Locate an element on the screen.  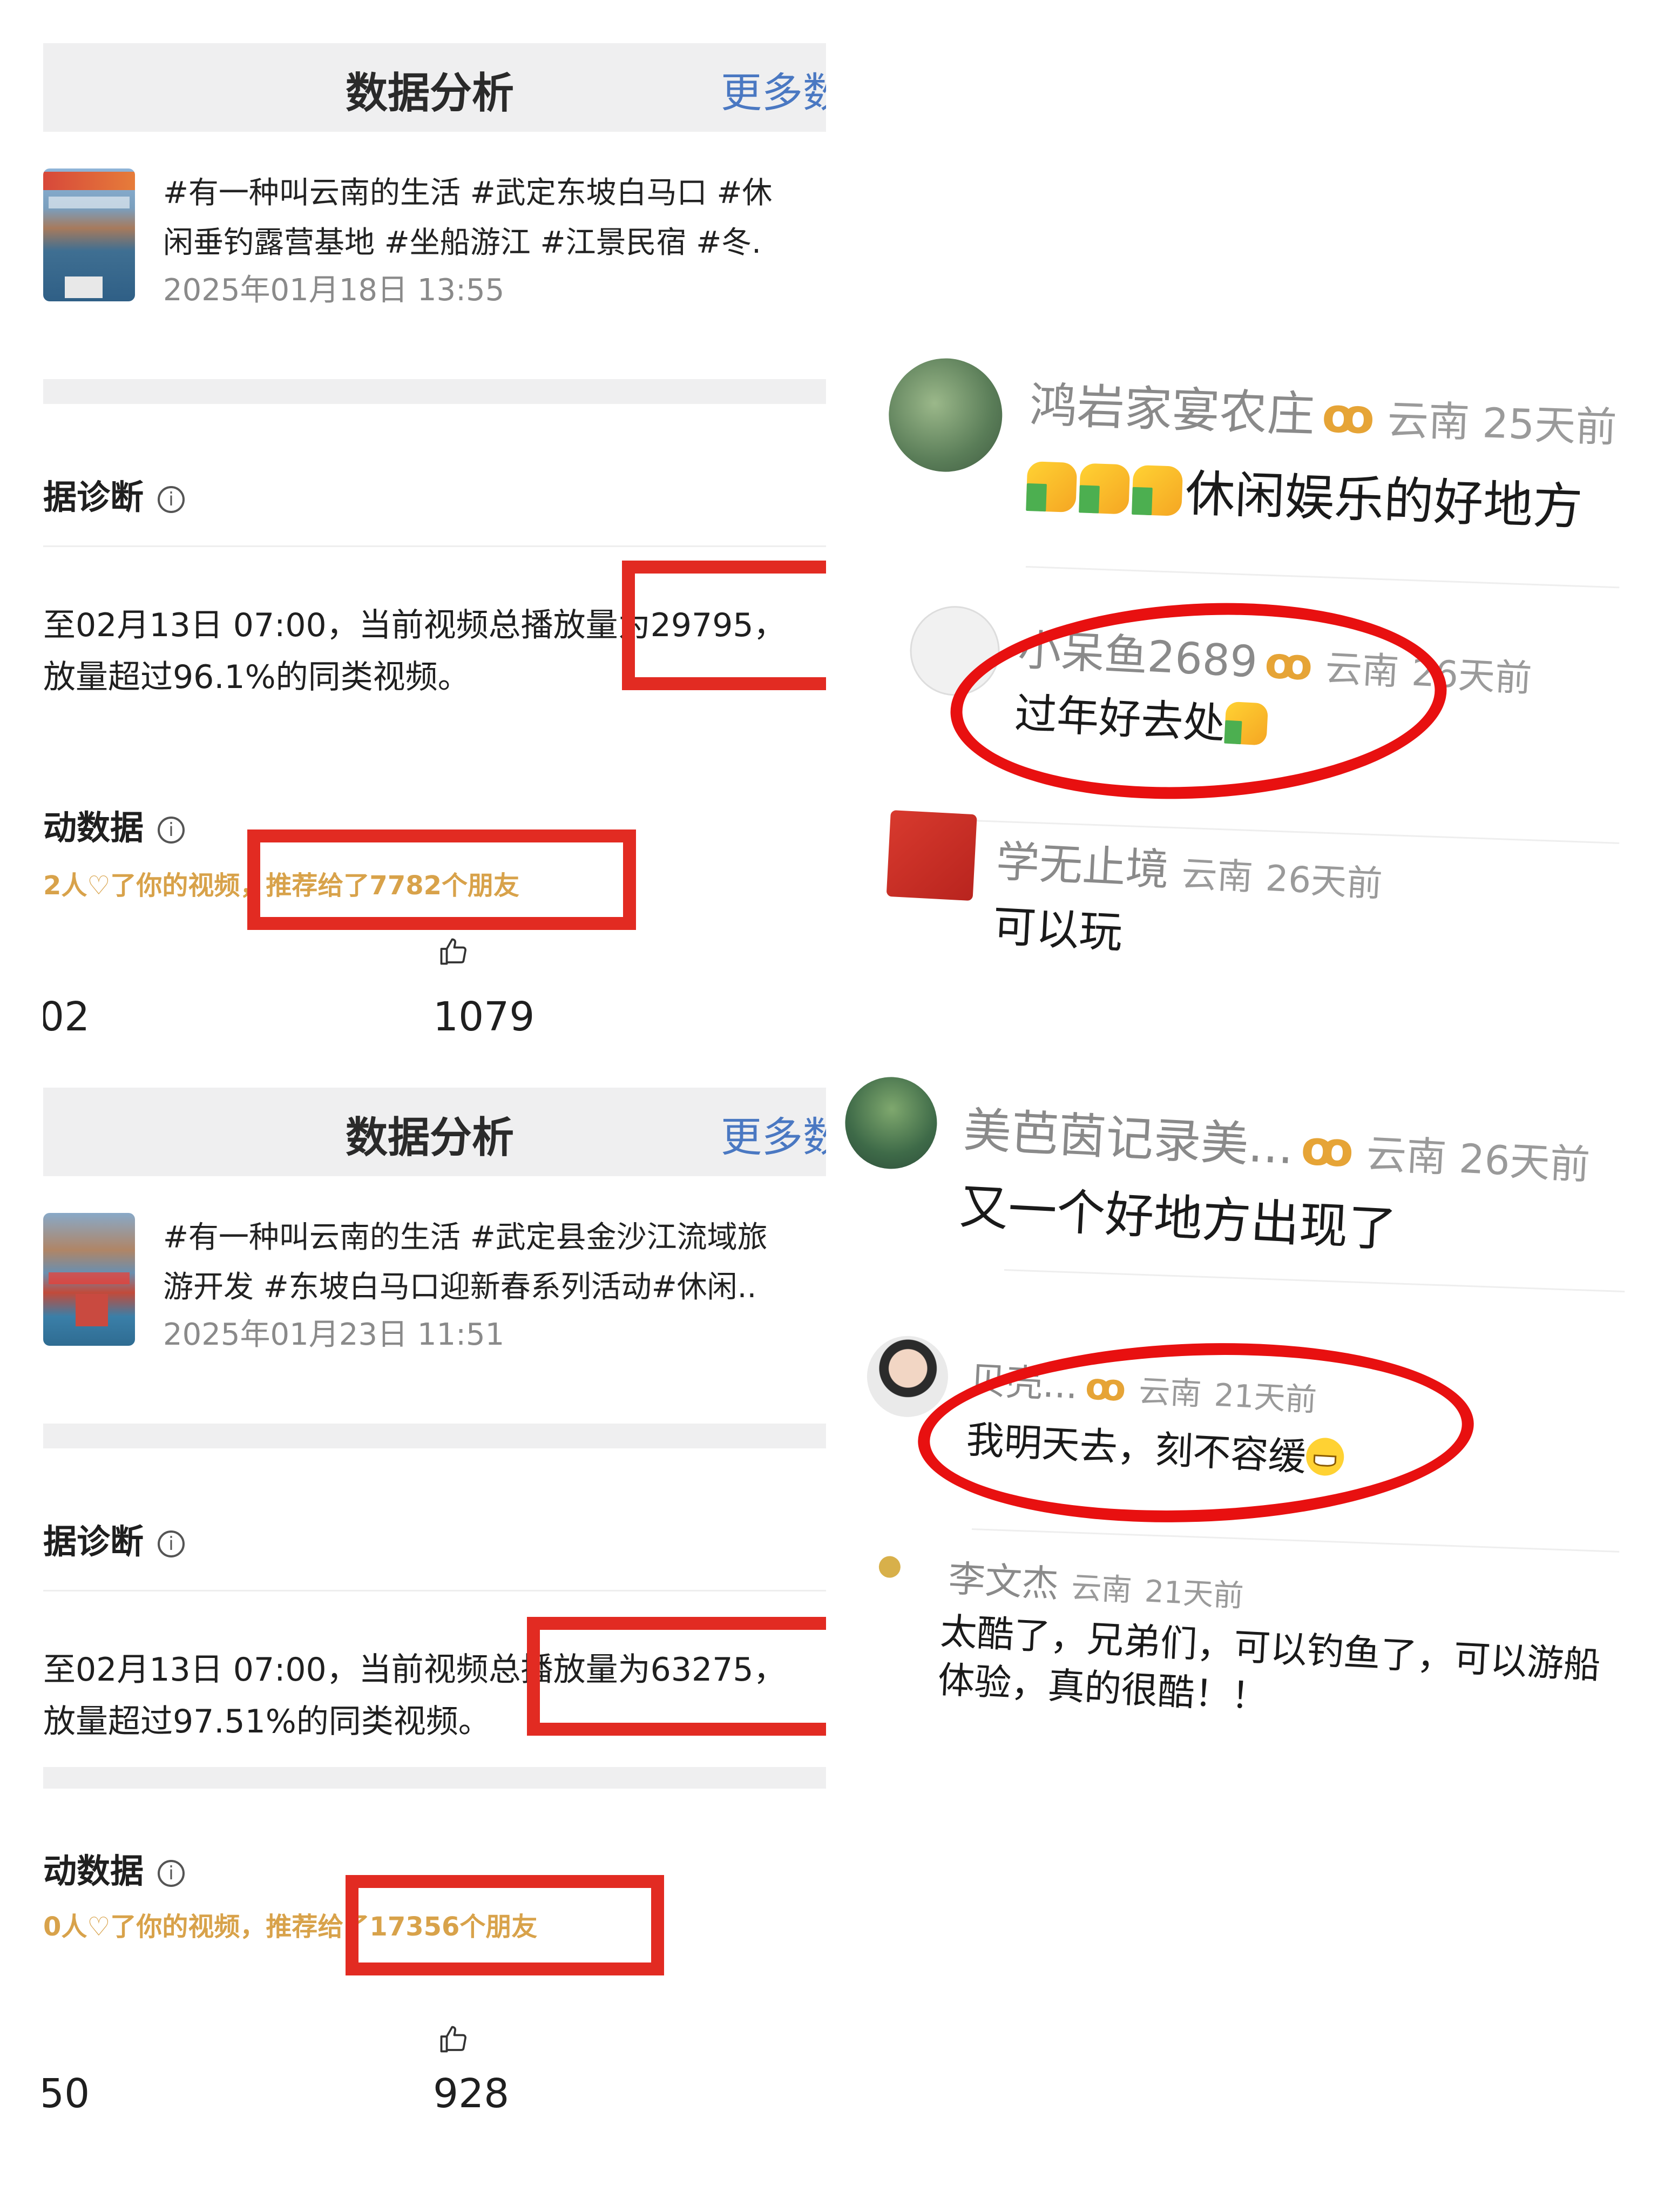
comment-text: 太酷了，兄弟们，可以钓鱼了，可以游船 体验，真的很酷！！ is located at coordinates (1269, 1664).